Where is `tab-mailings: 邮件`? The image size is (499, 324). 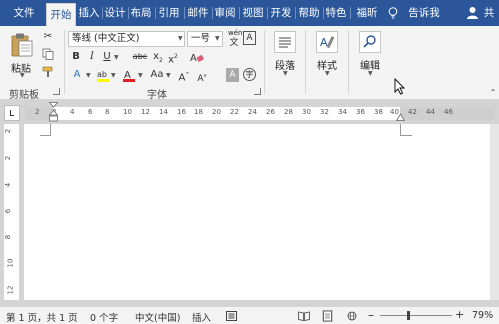
tab-mailings: 邮件 is located at coordinates (198, 13).